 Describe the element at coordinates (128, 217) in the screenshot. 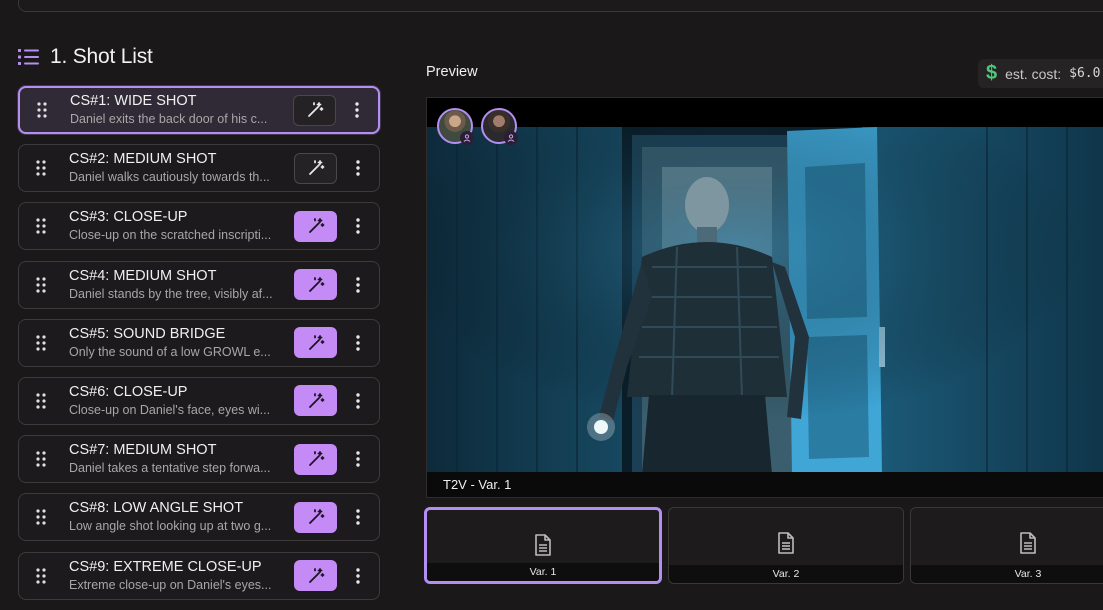

I see `shot-title: CS#3: CLOSE-UP` at that location.